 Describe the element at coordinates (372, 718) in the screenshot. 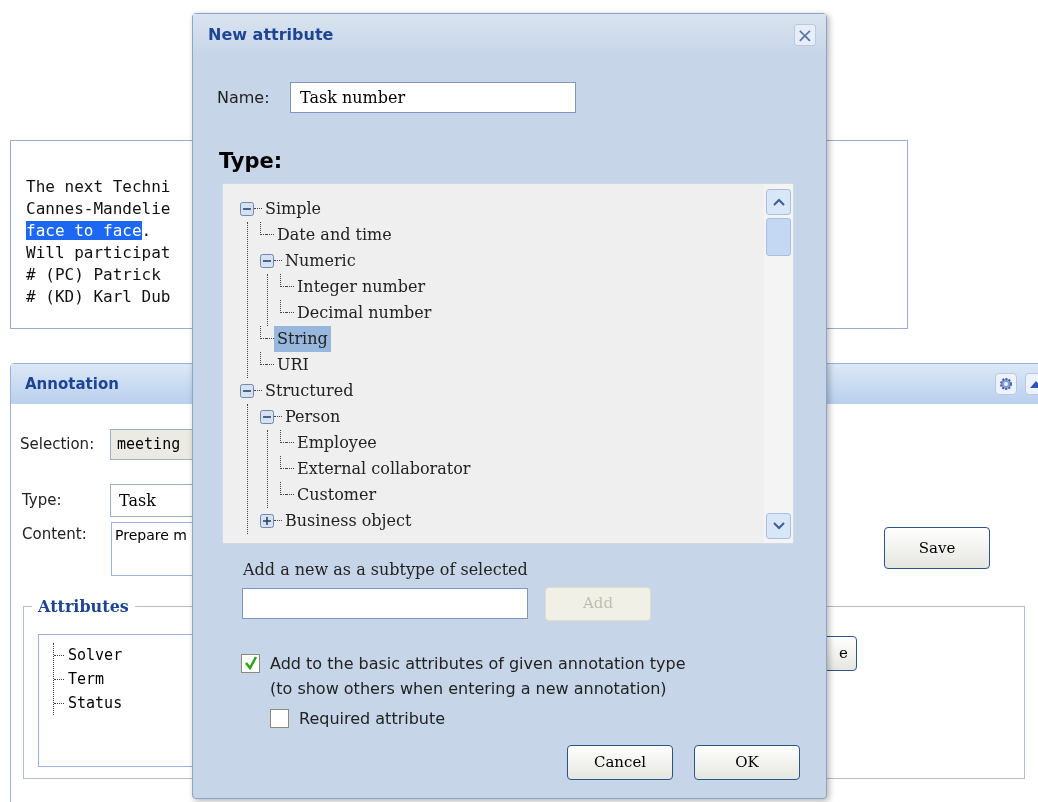

I see `option-label: Required attribute` at that location.